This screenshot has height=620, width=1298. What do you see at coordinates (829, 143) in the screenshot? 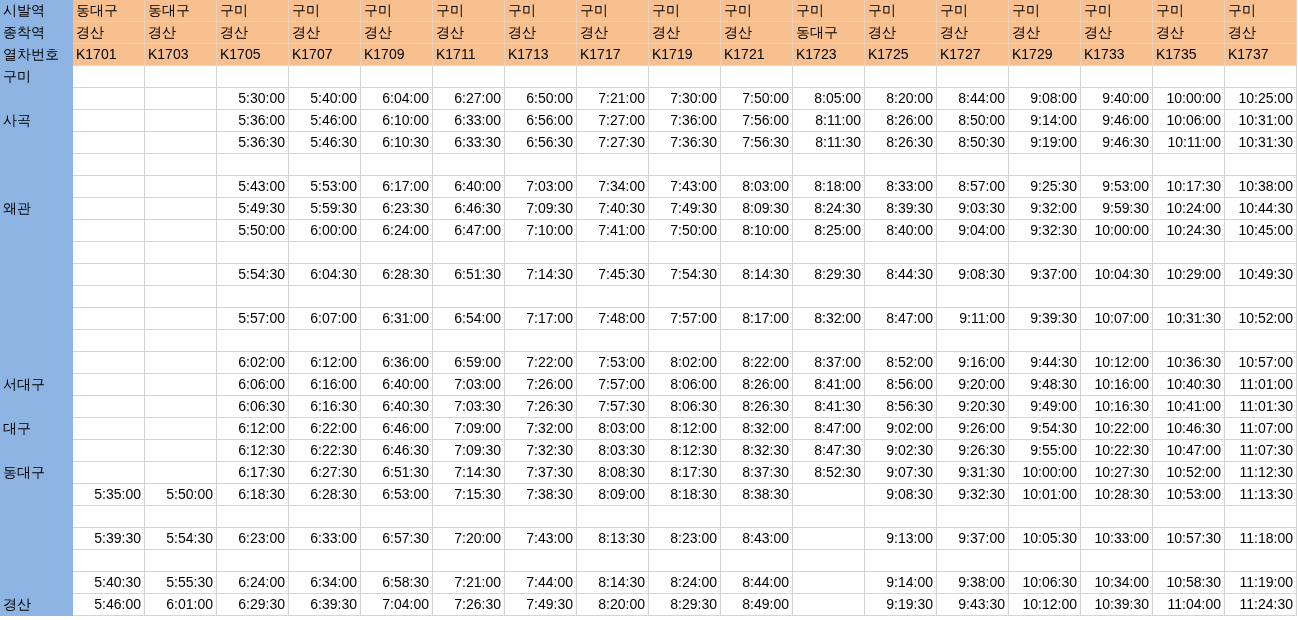
I see `table-cell: 8:11:30` at bounding box center [829, 143].